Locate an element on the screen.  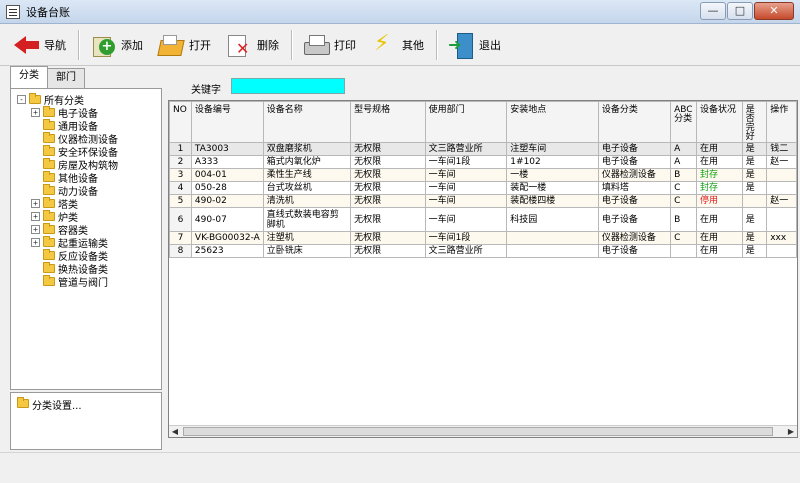
table-cell: 停用 is located at coordinates (719, 201).